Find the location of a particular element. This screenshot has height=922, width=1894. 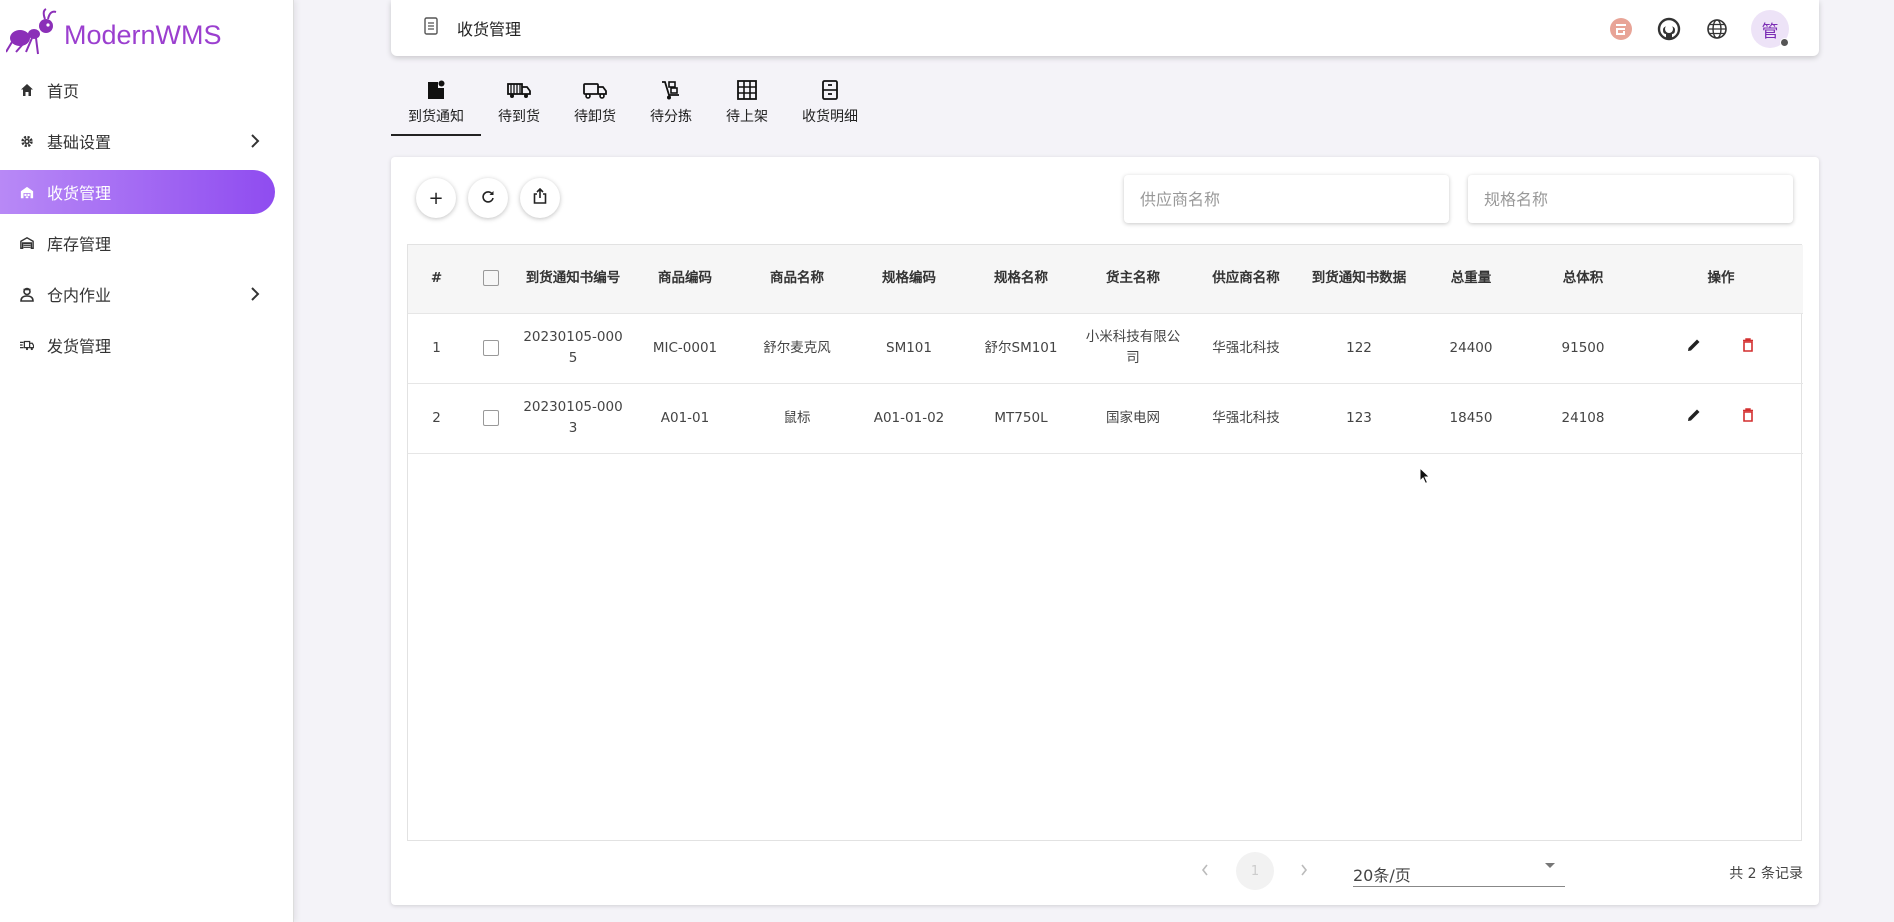

col-header: 总重量 is located at coordinates (1471, 279).